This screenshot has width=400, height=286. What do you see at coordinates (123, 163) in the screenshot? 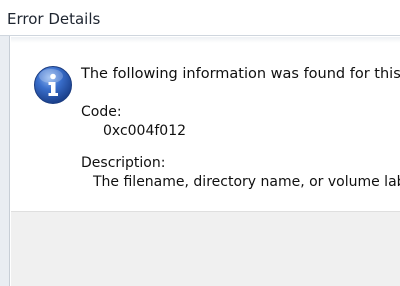
I see `description-label: Description:` at bounding box center [123, 163].